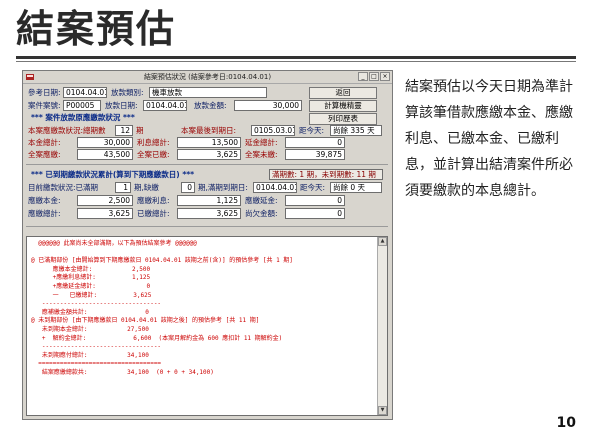 This screenshot has width=590, height=443. I want to click on all-unpaid-label: 全案未繳:, so click(261, 154).